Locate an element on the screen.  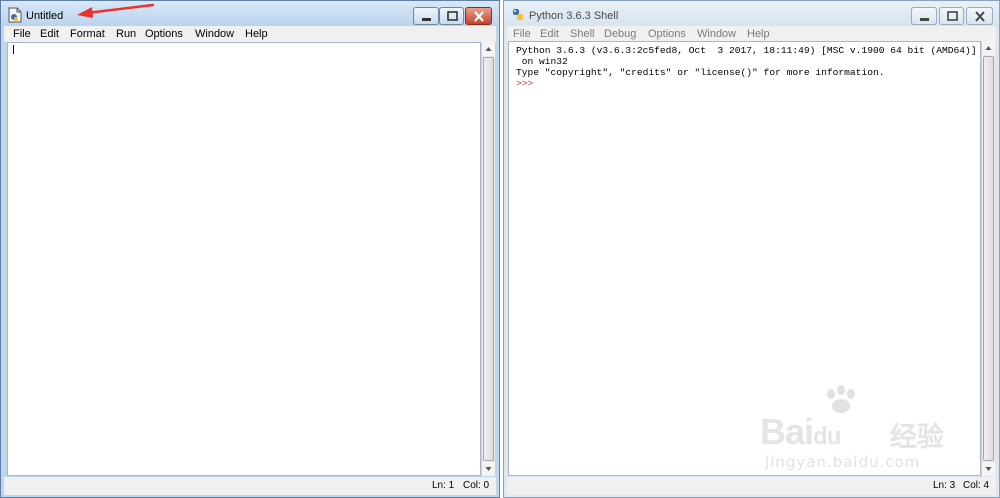
watermark-brand-cn: 经验 is located at coordinates (917, 437).